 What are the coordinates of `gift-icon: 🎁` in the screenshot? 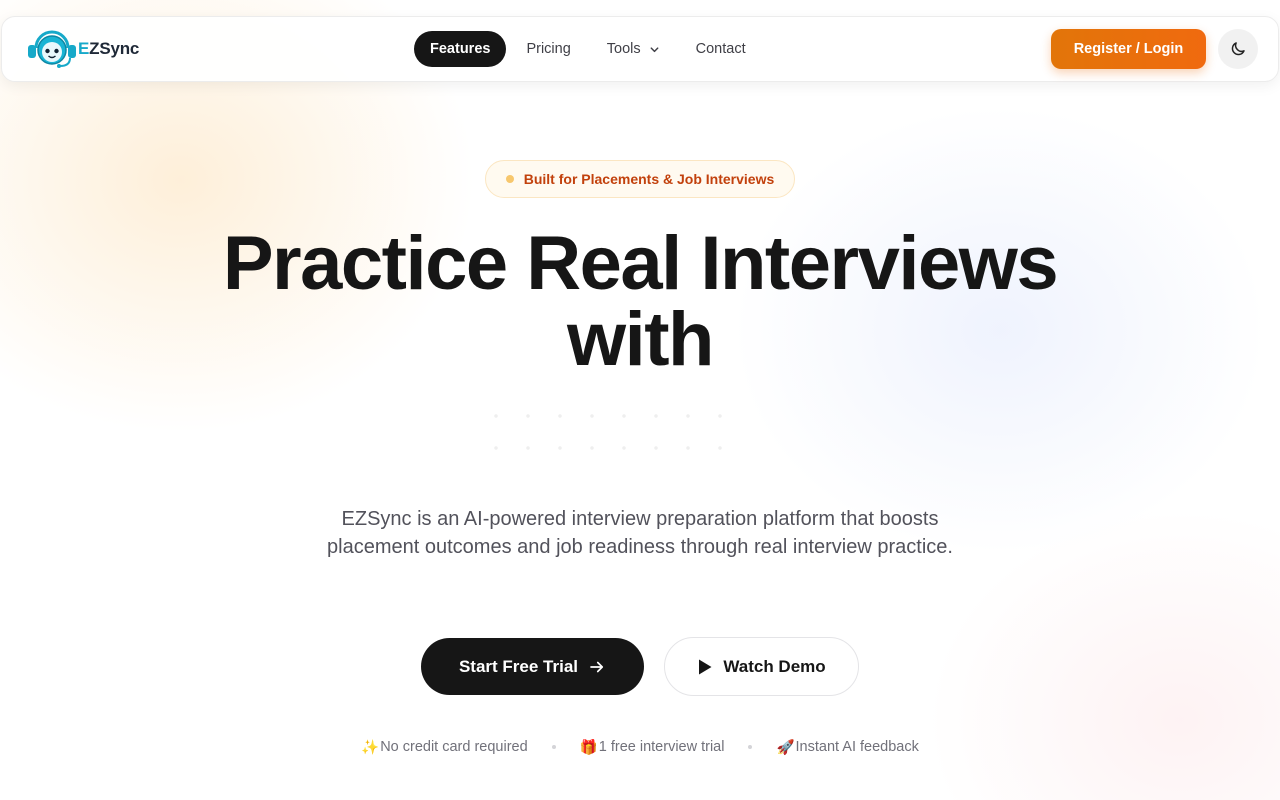 It's located at (588, 747).